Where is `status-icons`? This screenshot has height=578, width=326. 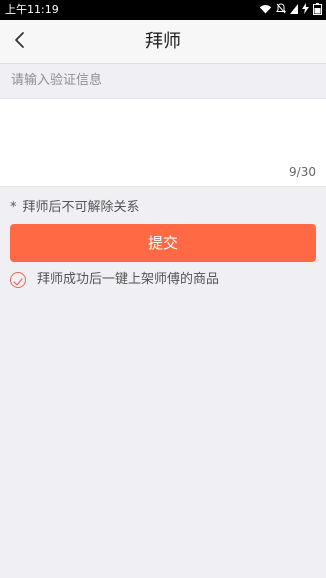 status-icons is located at coordinates (290, 10).